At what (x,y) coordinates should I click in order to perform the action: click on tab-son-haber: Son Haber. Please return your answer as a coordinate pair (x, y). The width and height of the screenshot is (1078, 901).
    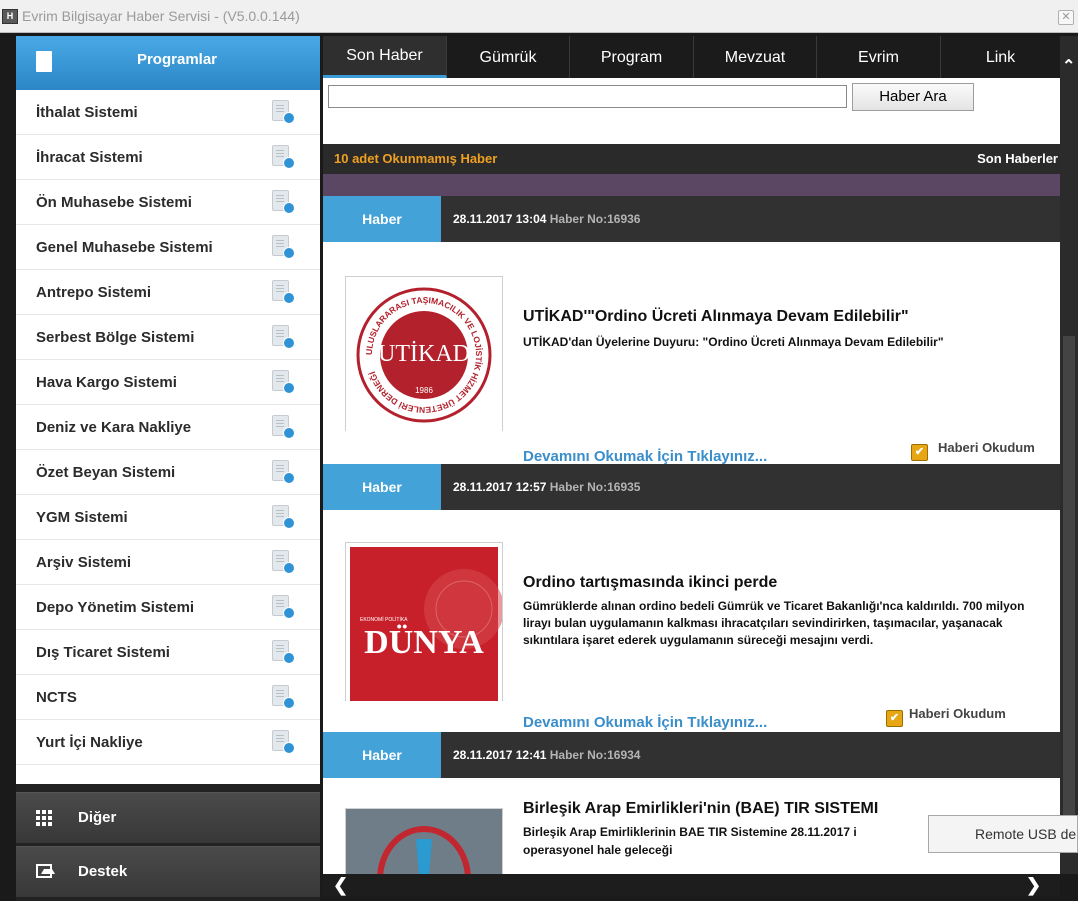
    Looking at the image, I should click on (385, 57).